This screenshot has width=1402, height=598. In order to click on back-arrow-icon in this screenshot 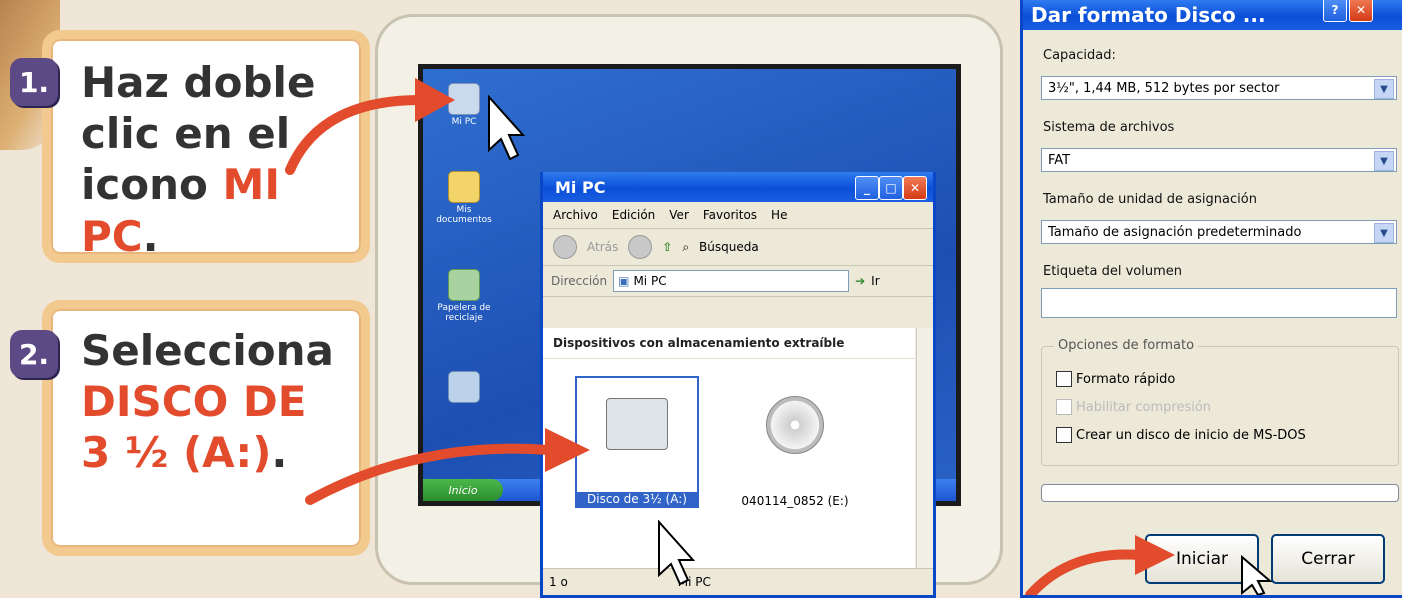, I will do `click(565, 247)`.